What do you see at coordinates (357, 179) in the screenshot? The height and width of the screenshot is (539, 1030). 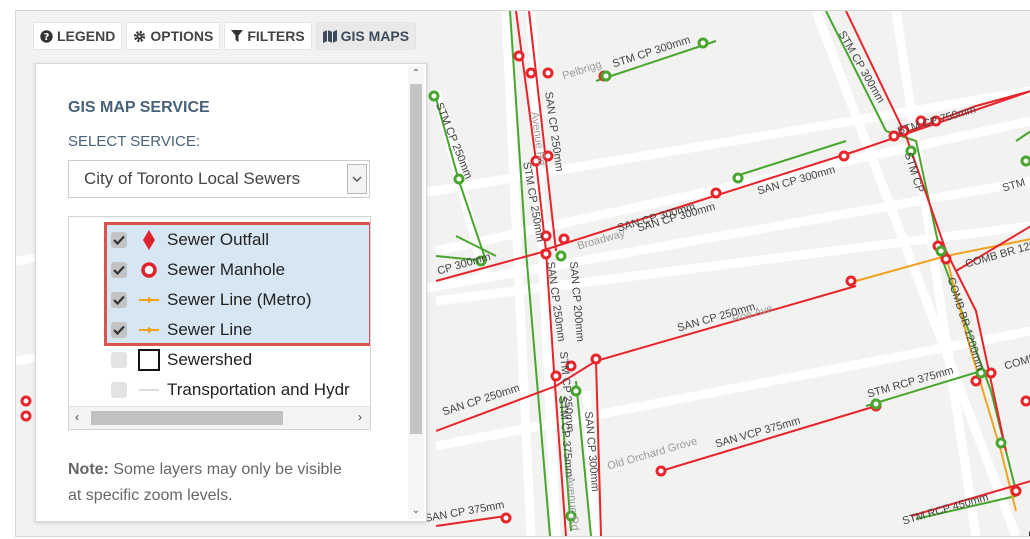 I see `chevron-down-icon` at bounding box center [357, 179].